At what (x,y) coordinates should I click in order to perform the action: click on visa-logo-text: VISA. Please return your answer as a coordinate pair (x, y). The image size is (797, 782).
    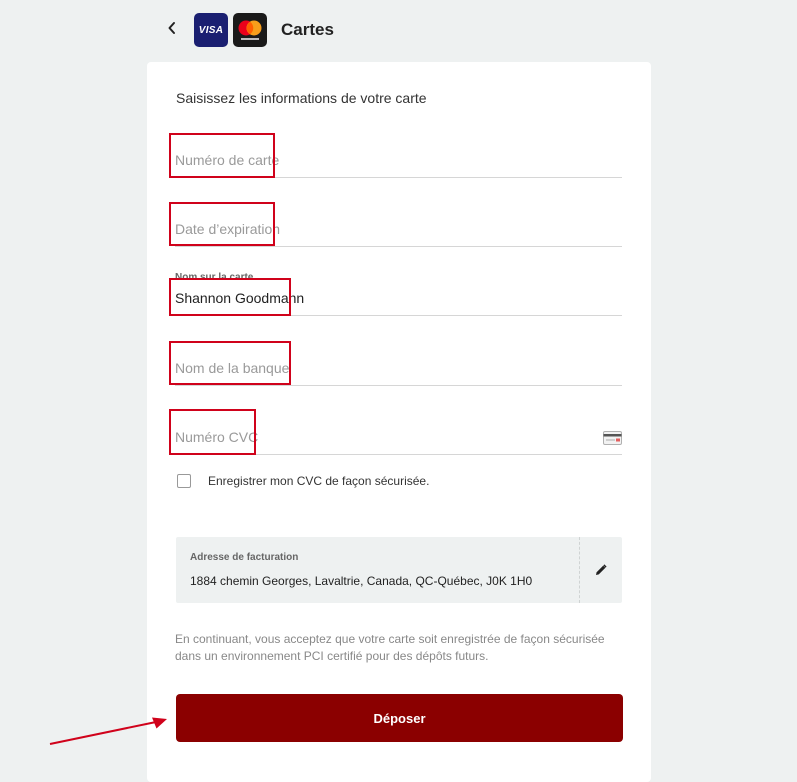
    Looking at the image, I should click on (211, 30).